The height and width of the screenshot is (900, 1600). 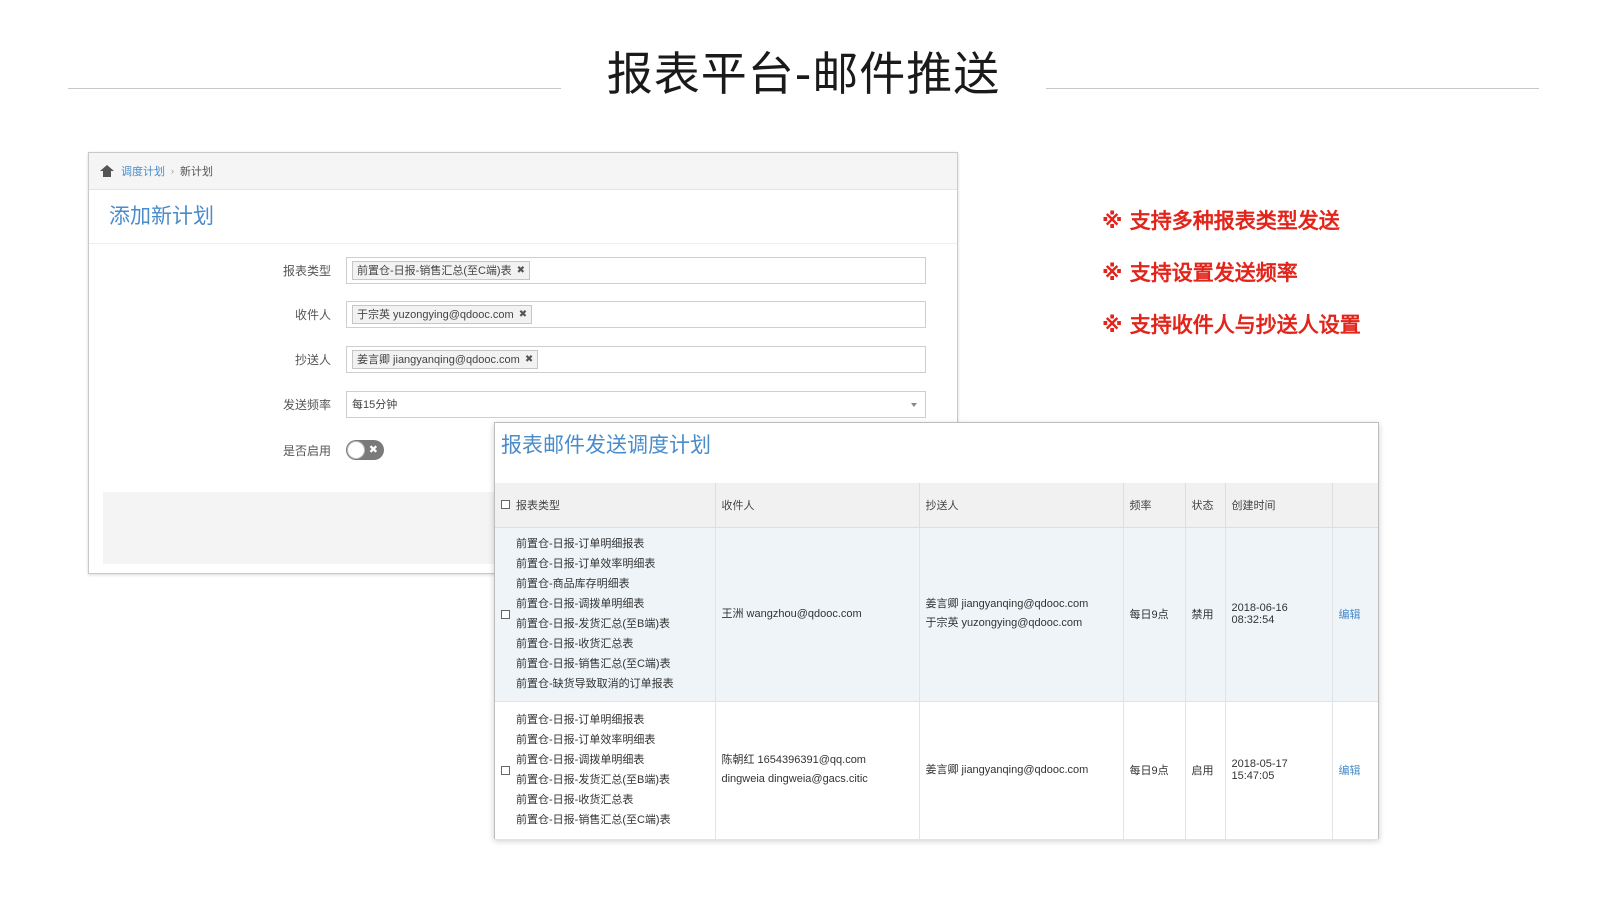 I want to click on frequency-label: 发送频率, so click(x=306, y=404).